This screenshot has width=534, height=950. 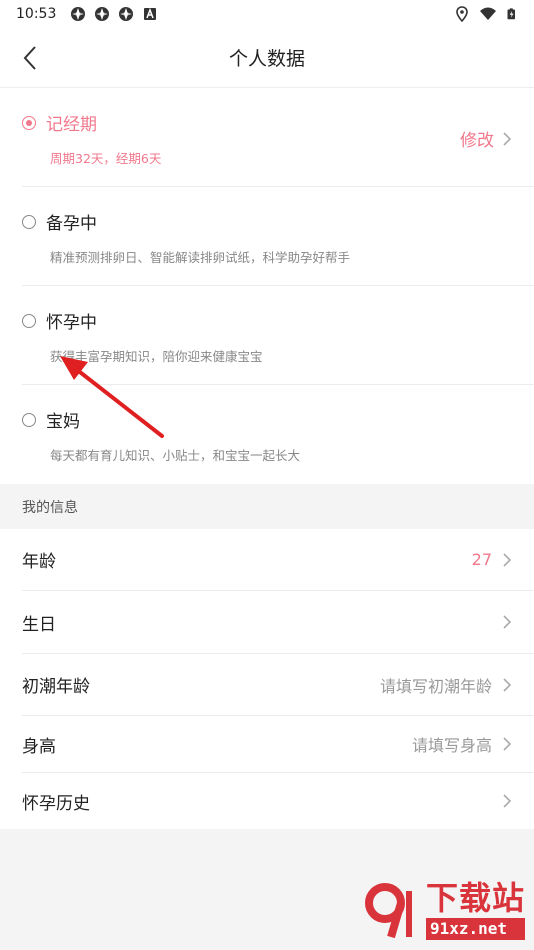 I want to click on keyboard-notification-icon, so click(x=150, y=13).